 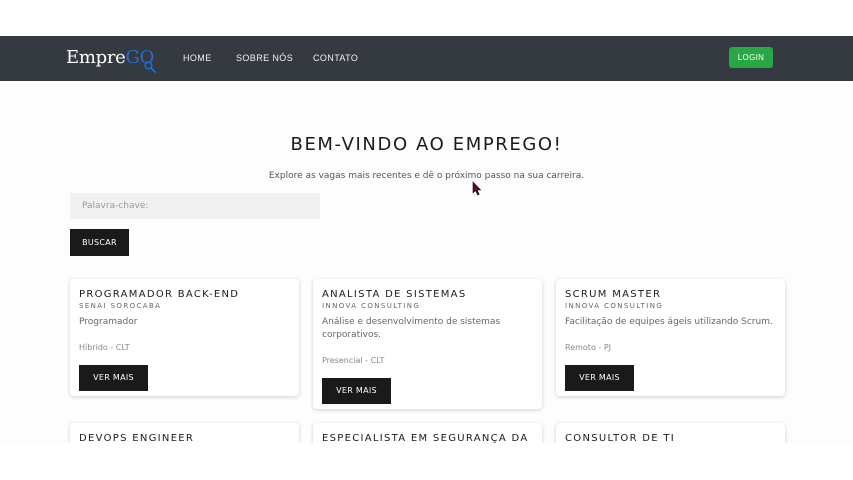 I want to click on nav-link-sobre-nos: SOBRE NÓS, so click(x=264, y=58).